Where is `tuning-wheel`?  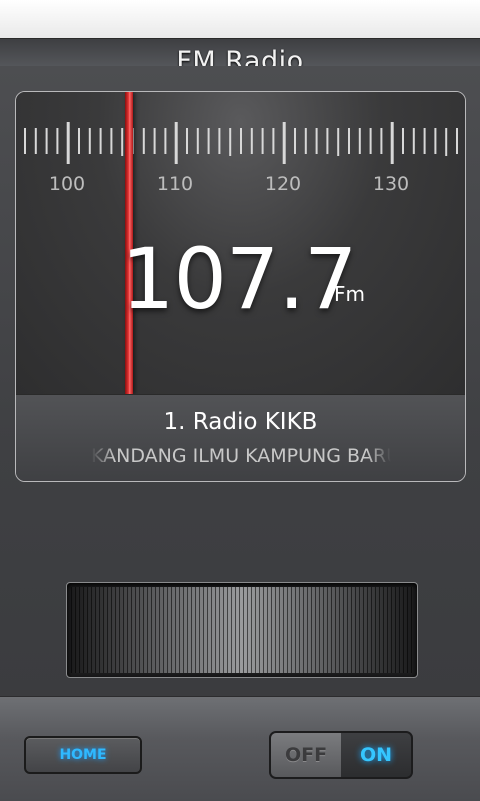 tuning-wheel is located at coordinates (242, 630).